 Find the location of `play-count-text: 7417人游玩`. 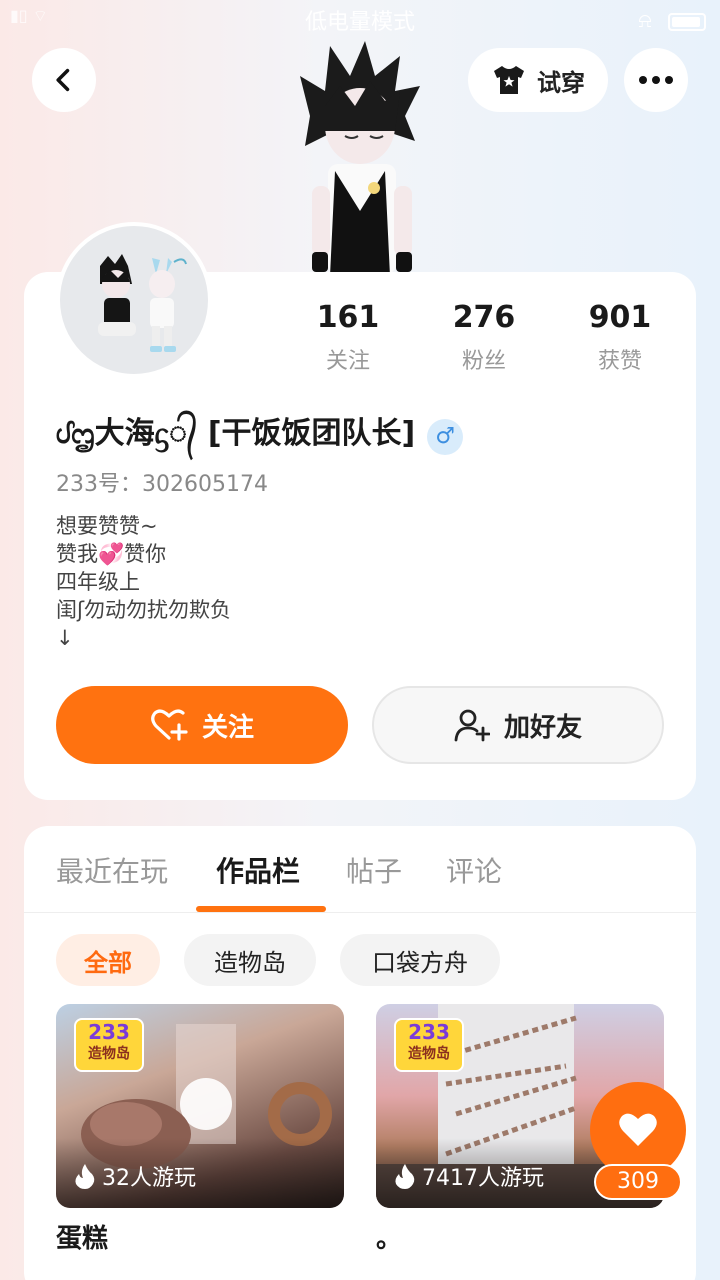

play-count-text: 7417人游玩 is located at coordinates (483, 1178).